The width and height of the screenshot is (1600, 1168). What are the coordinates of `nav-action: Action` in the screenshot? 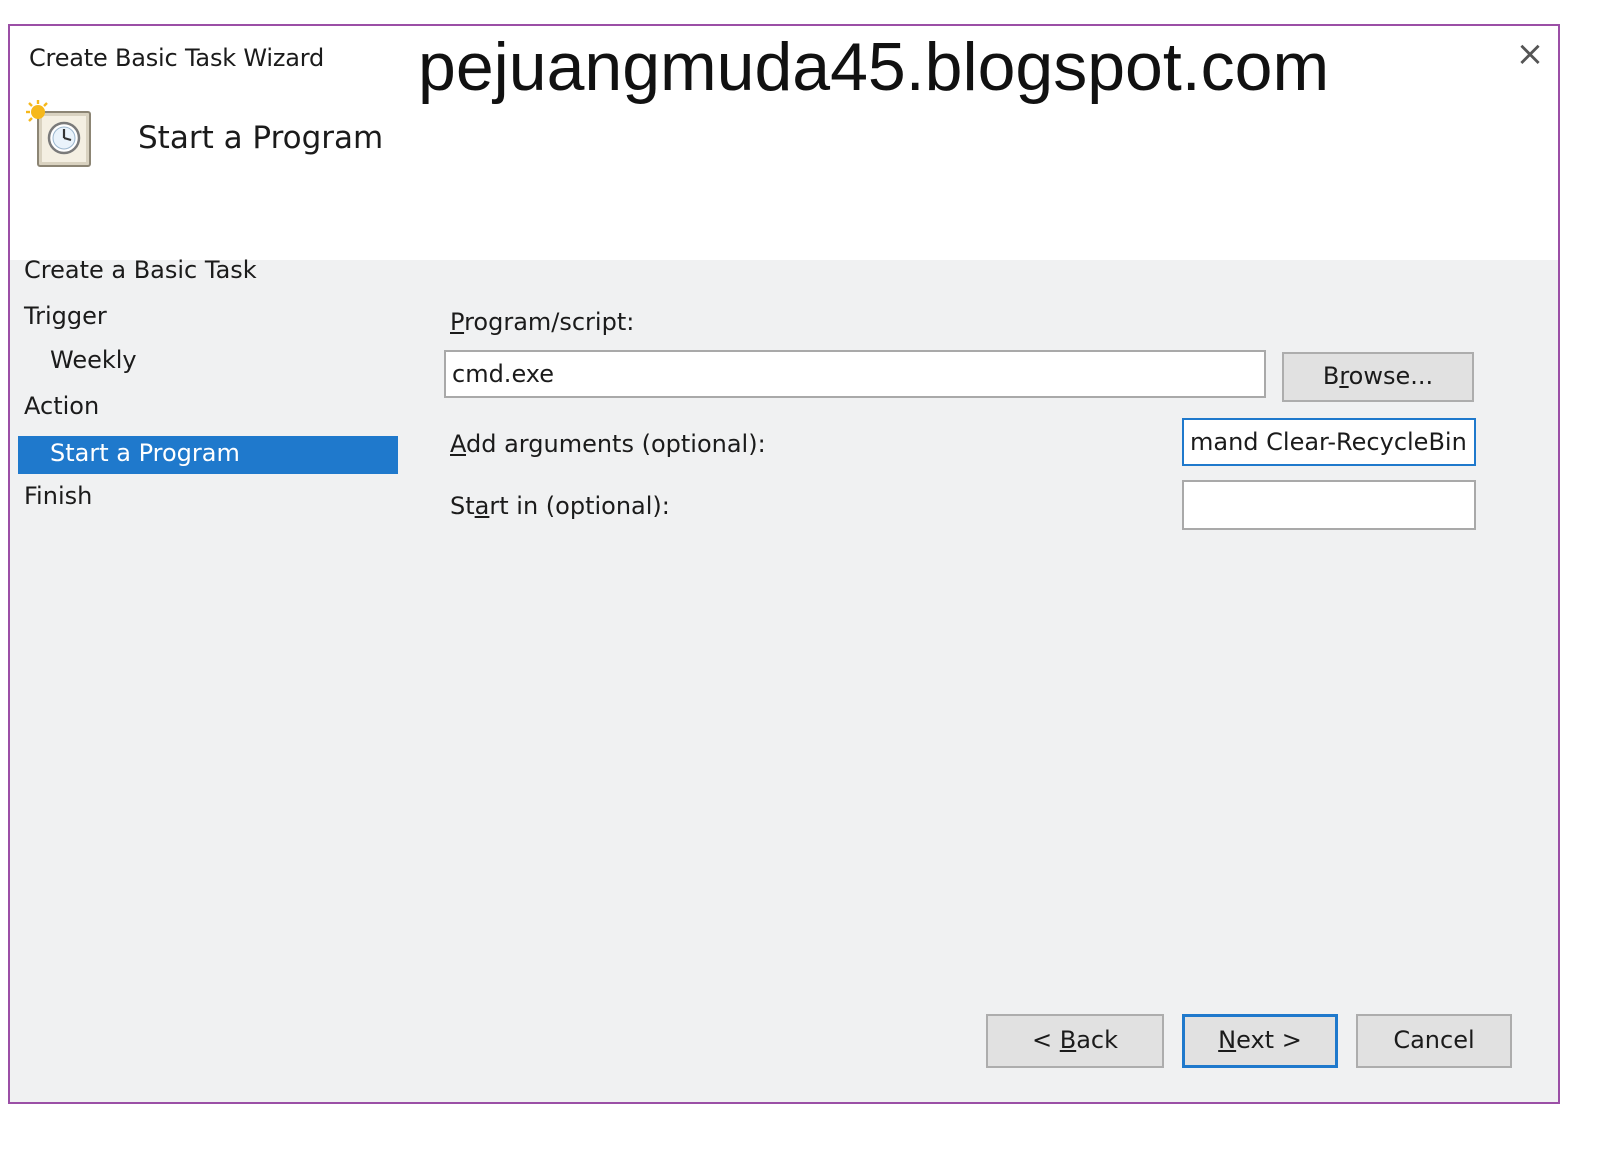 It's located at (61, 406).